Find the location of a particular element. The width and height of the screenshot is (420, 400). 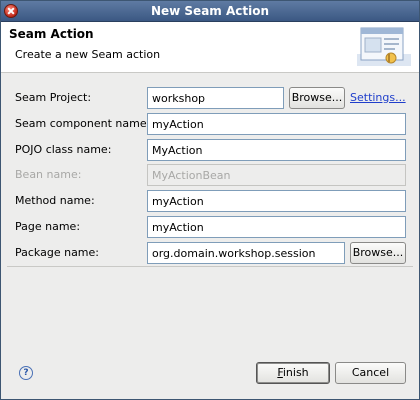

finish-label: inish is located at coordinates (295, 372).